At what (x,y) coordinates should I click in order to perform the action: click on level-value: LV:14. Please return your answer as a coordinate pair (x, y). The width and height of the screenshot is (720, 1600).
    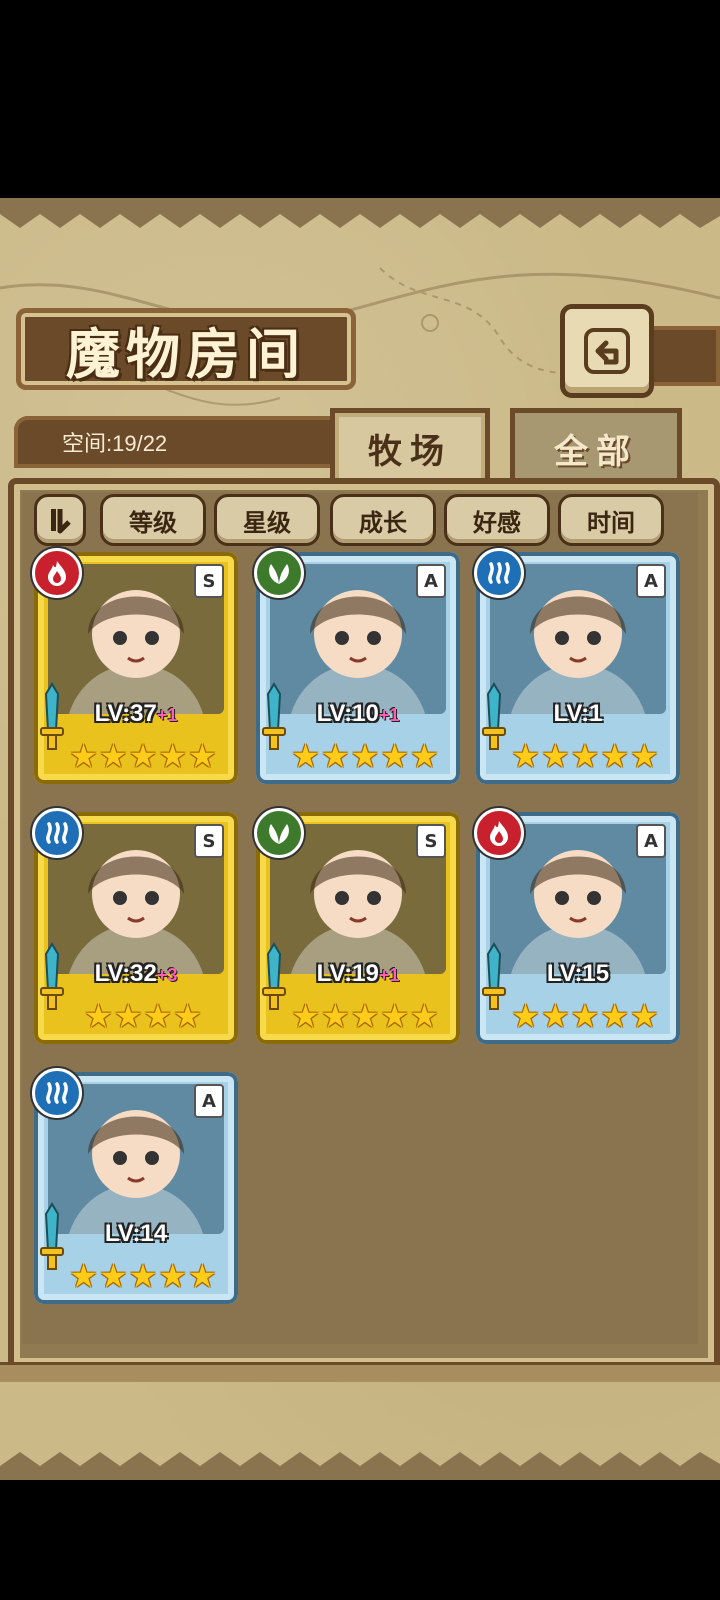
    Looking at the image, I should click on (136, 1233).